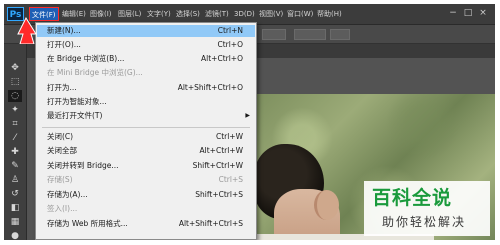 This screenshot has height=245, width=500. What do you see at coordinates (146, 127) in the screenshot?
I see `menu-separator` at bounding box center [146, 127].